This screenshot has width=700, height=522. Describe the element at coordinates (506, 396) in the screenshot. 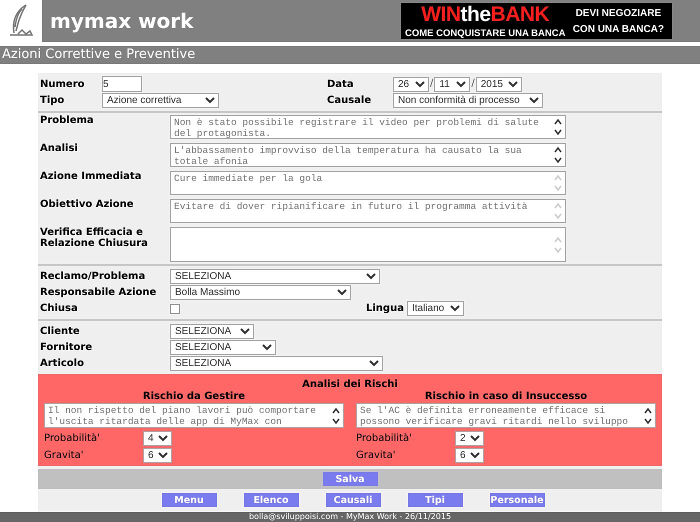

I see `column-heading: Rischio in caso di Insuccesso` at that location.